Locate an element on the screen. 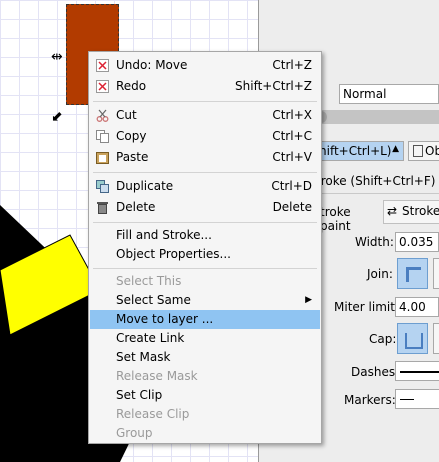  fill-mode-button: hift+Ctrl+L) ▲ is located at coordinates (360, 151).